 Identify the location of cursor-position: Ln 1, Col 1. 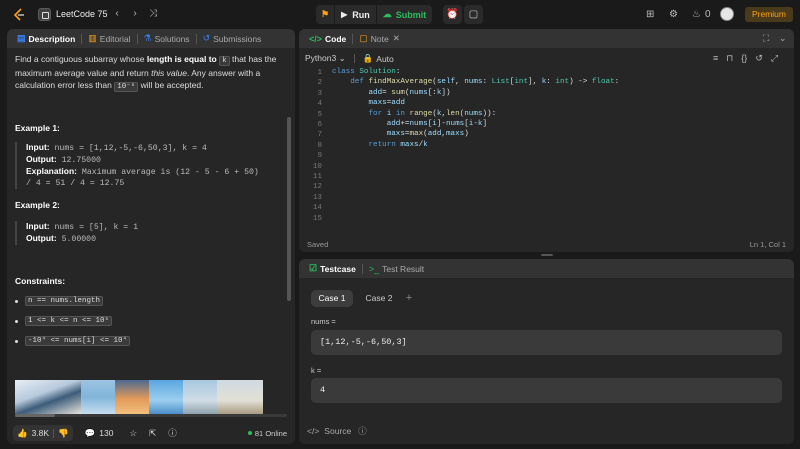
(767, 244).